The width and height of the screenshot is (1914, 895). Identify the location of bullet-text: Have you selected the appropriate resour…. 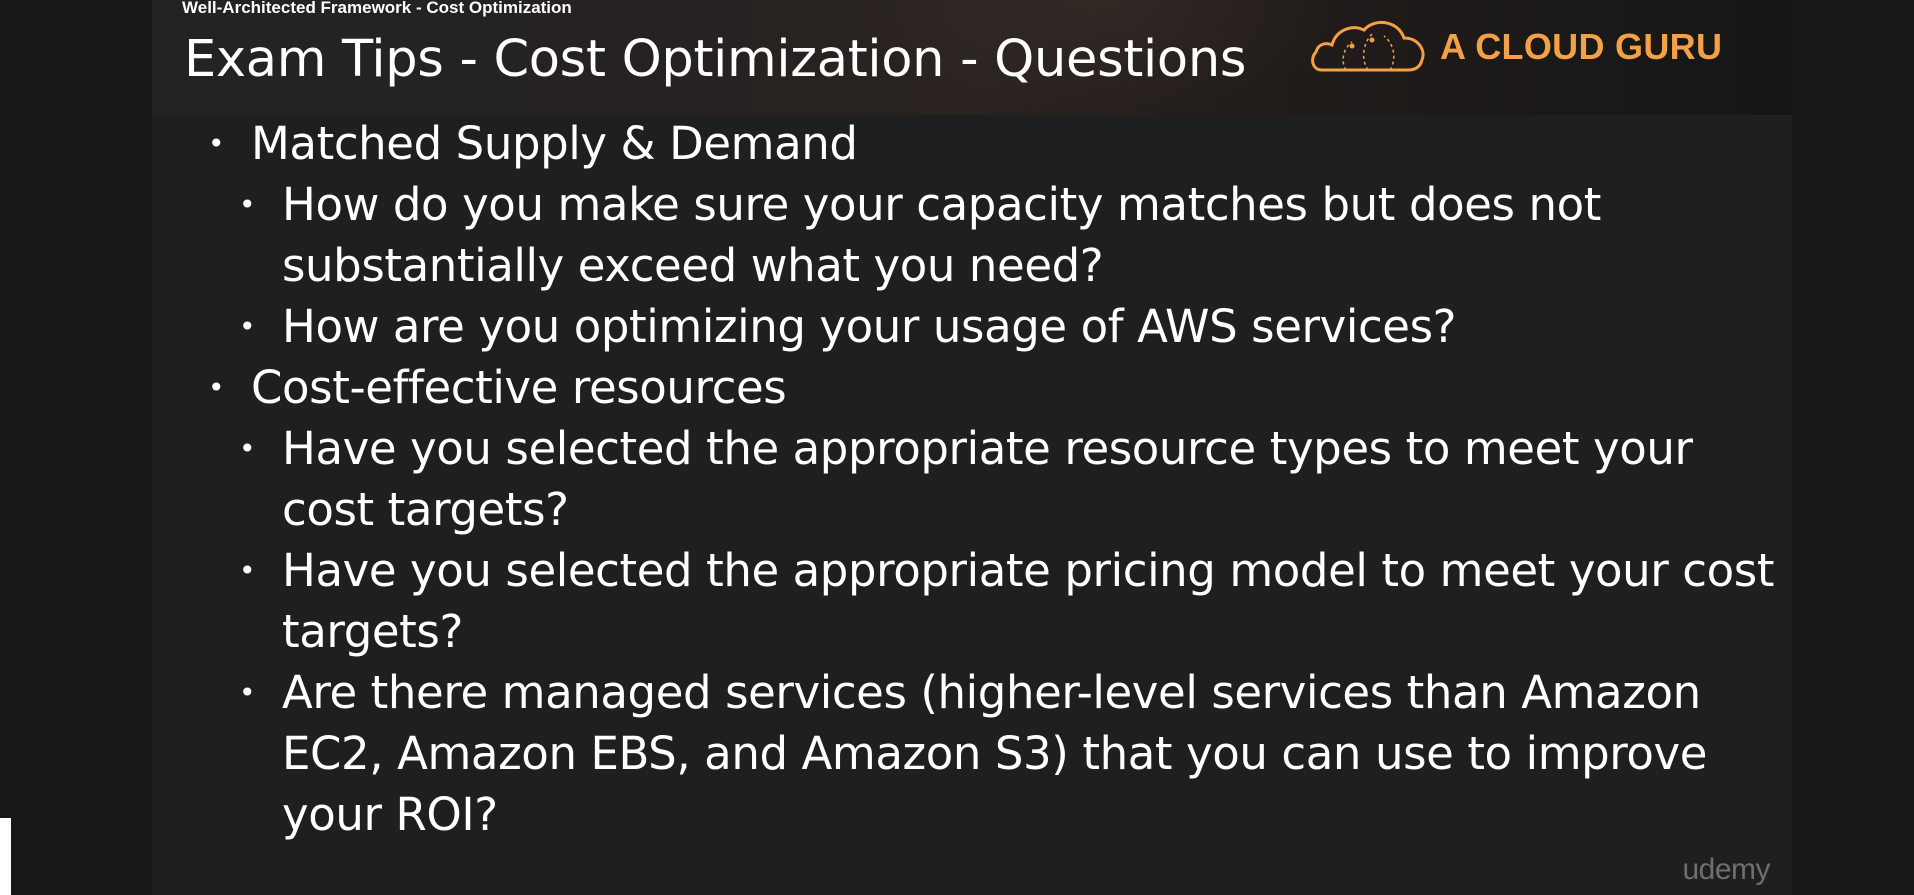
(987, 479).